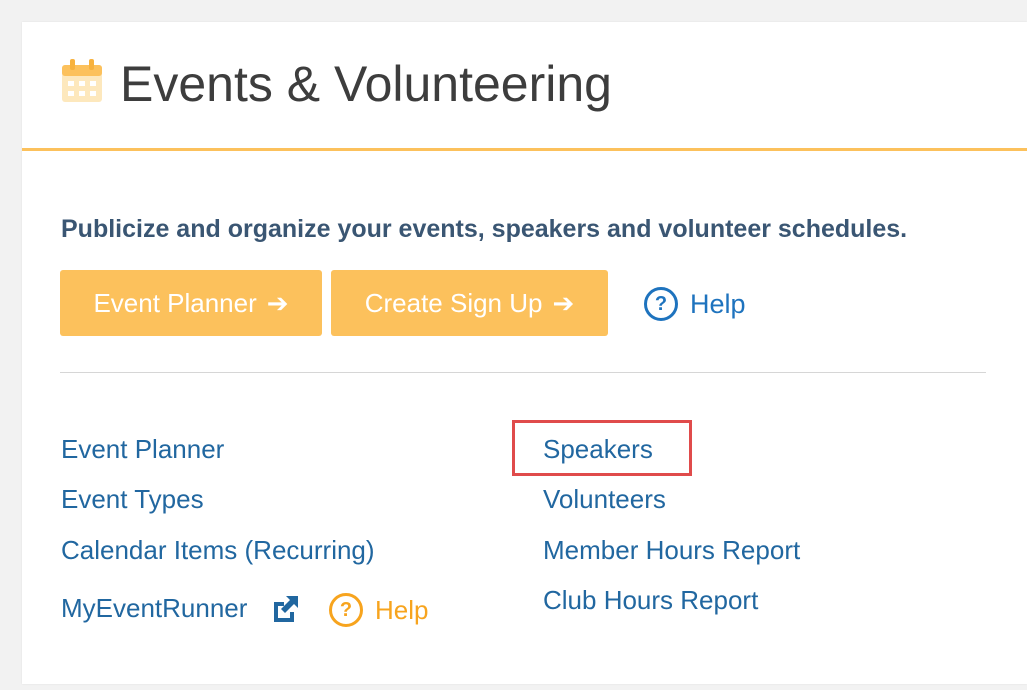 The width and height of the screenshot is (1027, 690). Describe the element at coordinates (82, 80) in the screenshot. I see `calendar-icon` at that location.